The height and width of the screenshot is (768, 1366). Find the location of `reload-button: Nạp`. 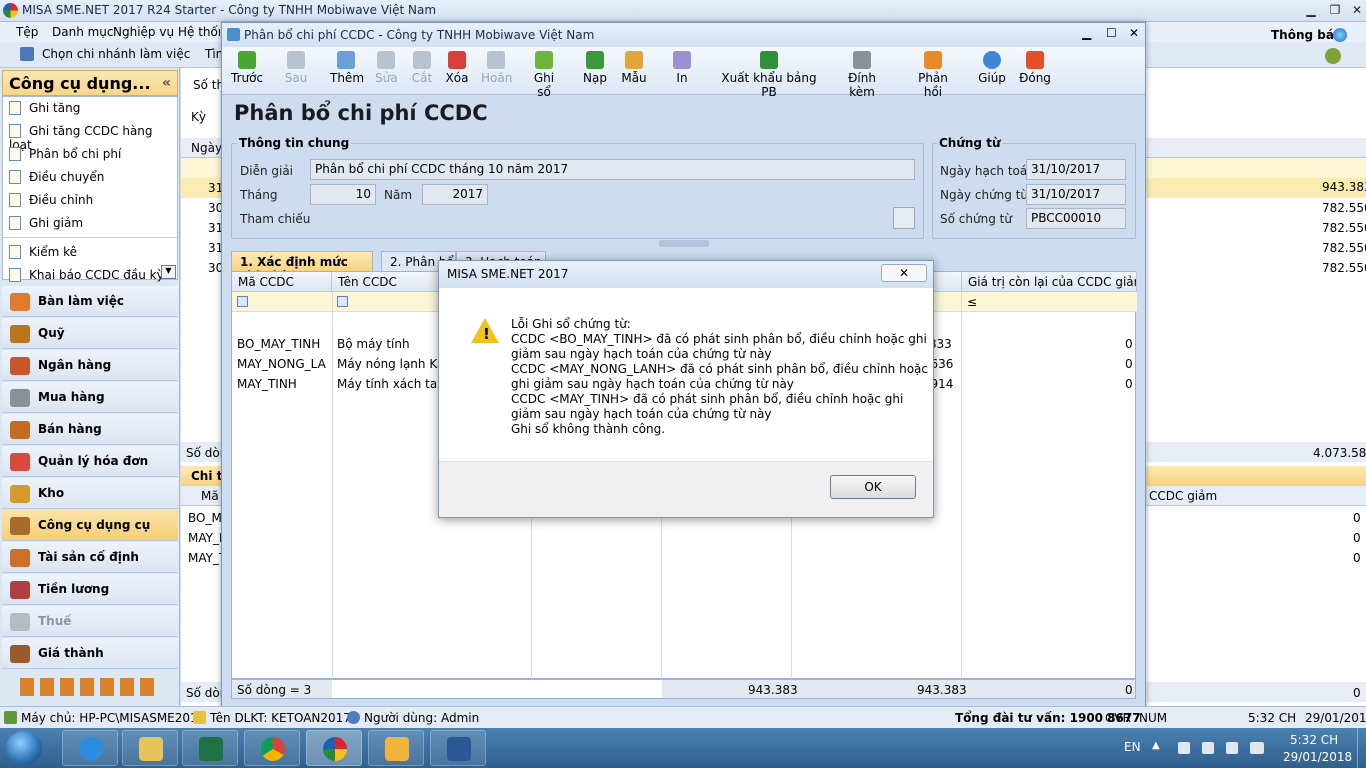

reload-button: Nạp is located at coordinates (595, 68).